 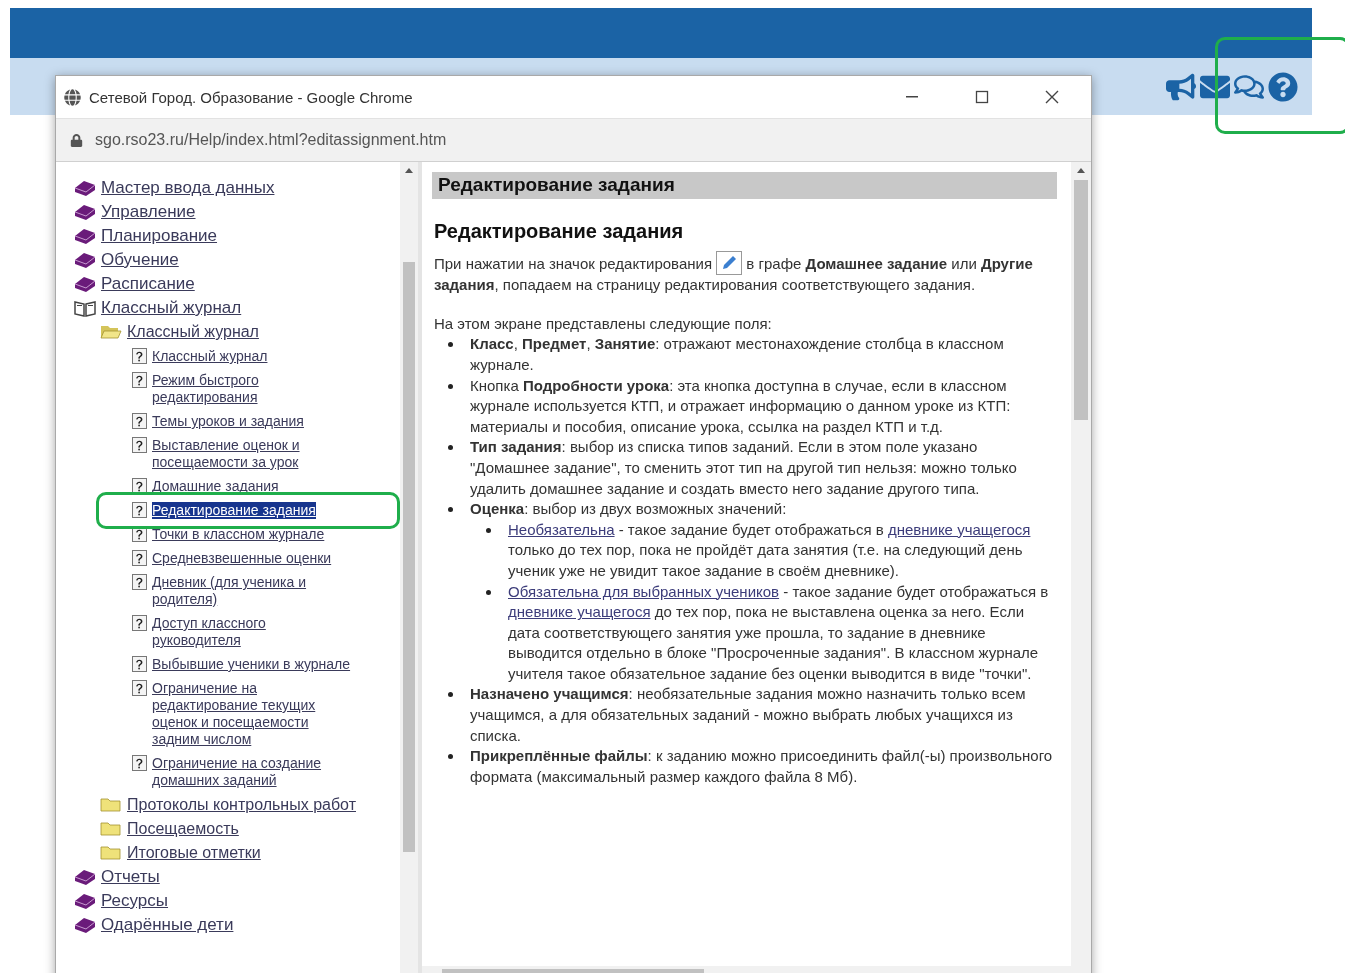 I want to click on tree-item: Точки в классном журнале, so click(x=238, y=534).